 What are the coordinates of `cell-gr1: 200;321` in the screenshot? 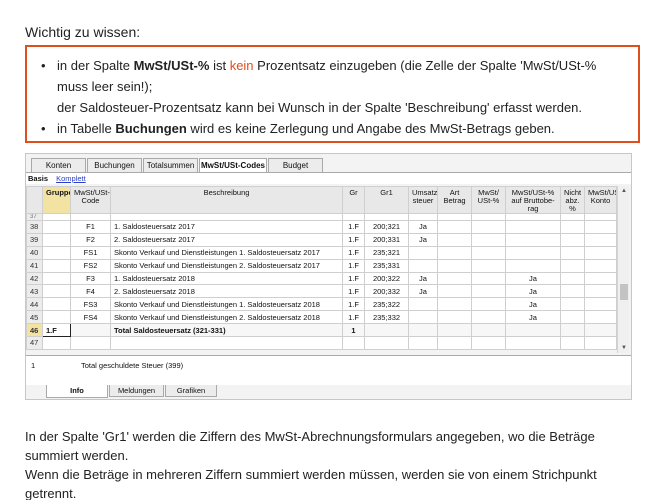 It's located at (386, 227).